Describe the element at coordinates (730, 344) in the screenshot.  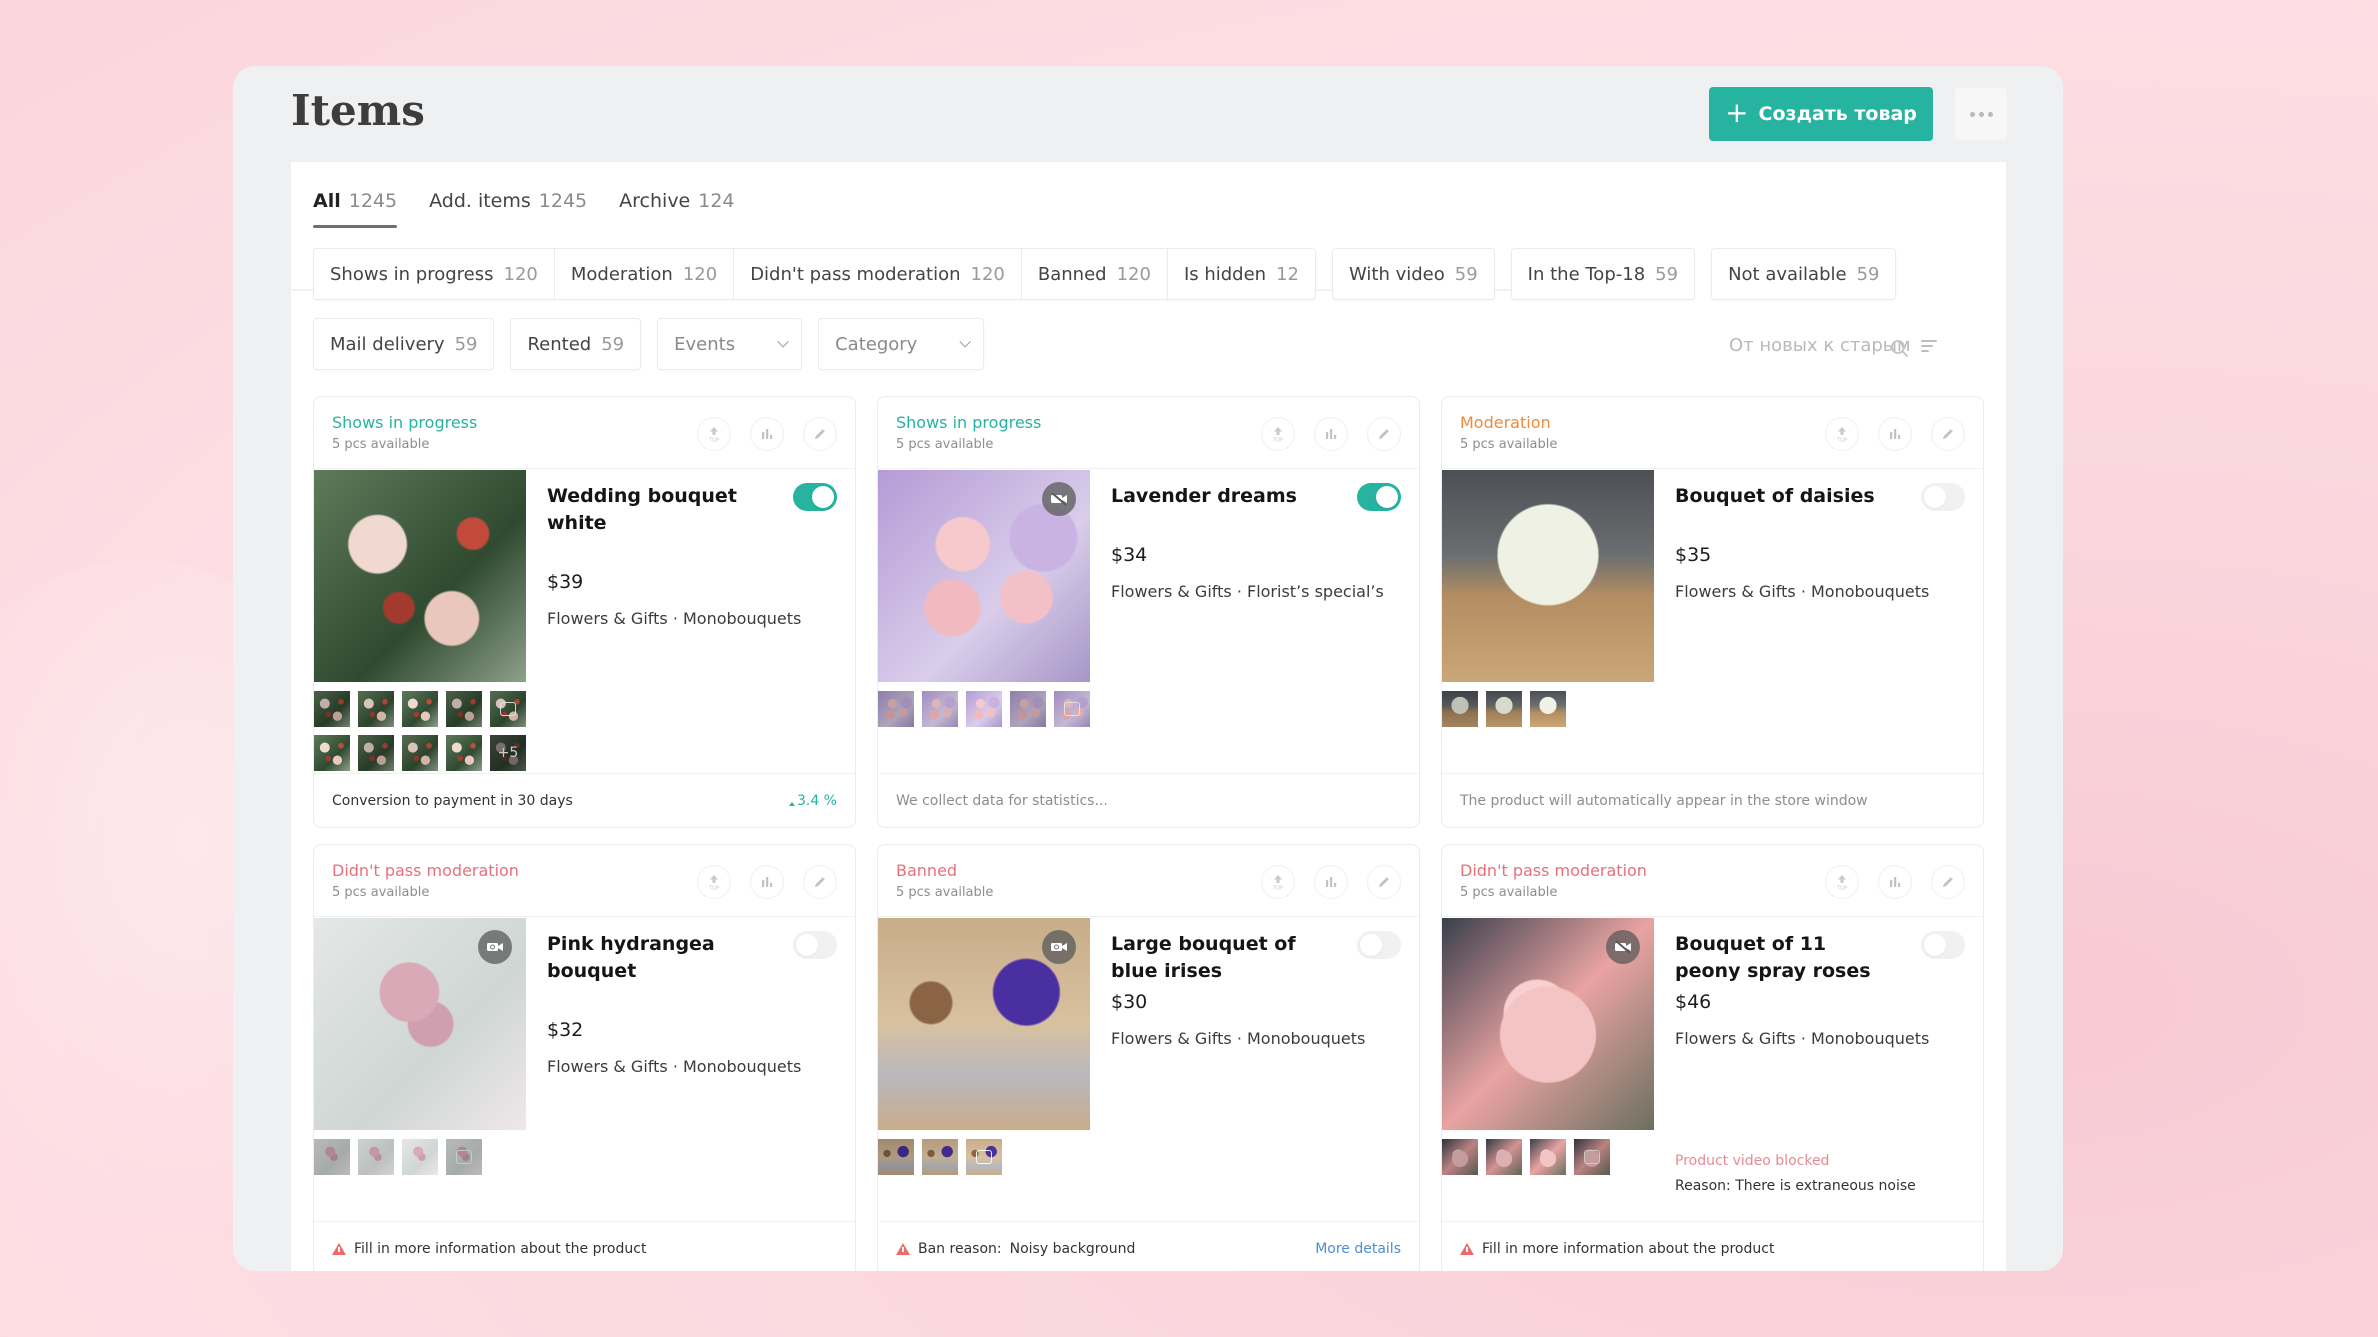
I see `events-select: Events` at that location.